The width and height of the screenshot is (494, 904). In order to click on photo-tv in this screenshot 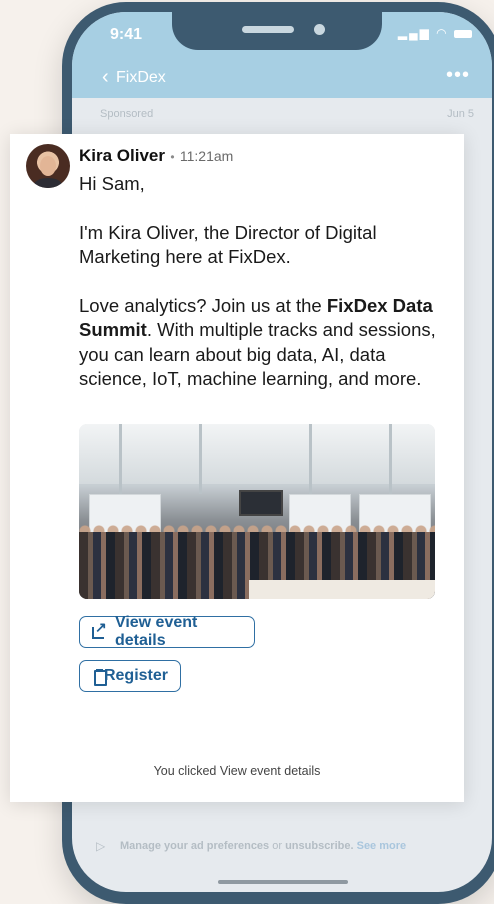, I will do `click(261, 503)`.